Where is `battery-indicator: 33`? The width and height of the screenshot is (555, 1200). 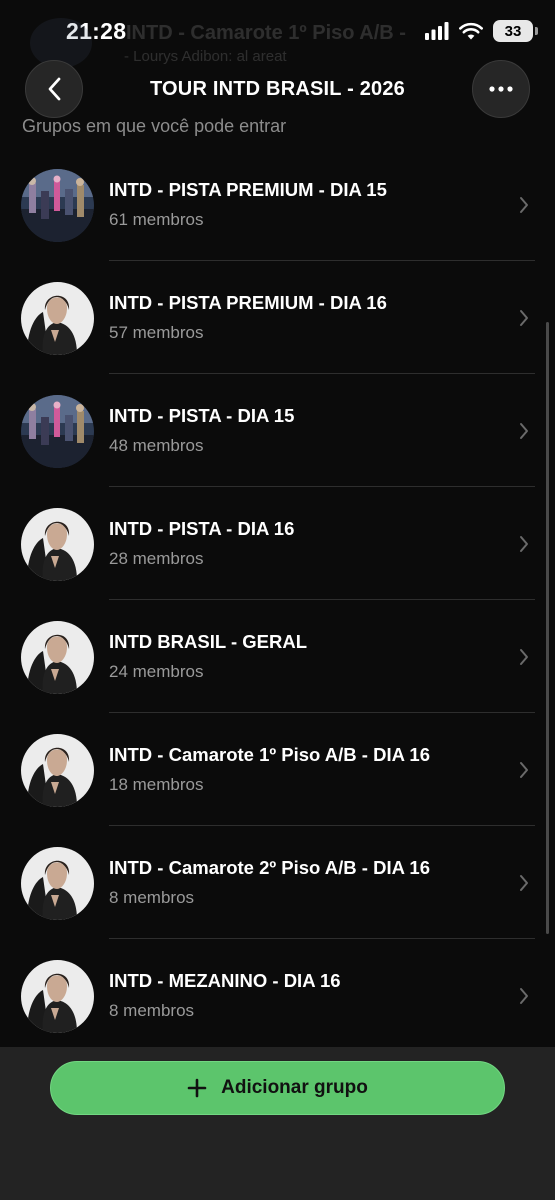 battery-indicator: 33 is located at coordinates (515, 31).